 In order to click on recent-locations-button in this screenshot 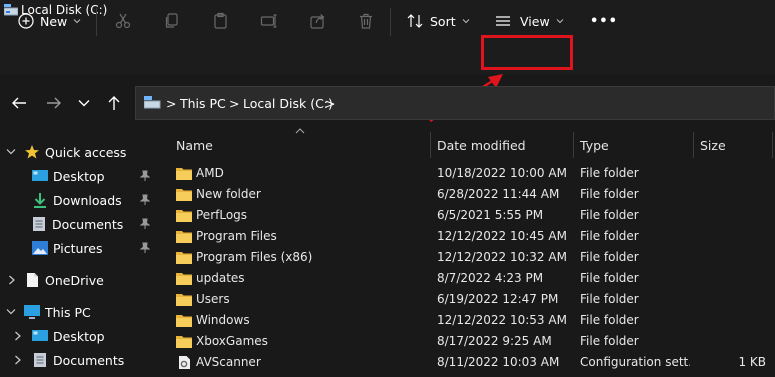, I will do `click(84, 103)`.